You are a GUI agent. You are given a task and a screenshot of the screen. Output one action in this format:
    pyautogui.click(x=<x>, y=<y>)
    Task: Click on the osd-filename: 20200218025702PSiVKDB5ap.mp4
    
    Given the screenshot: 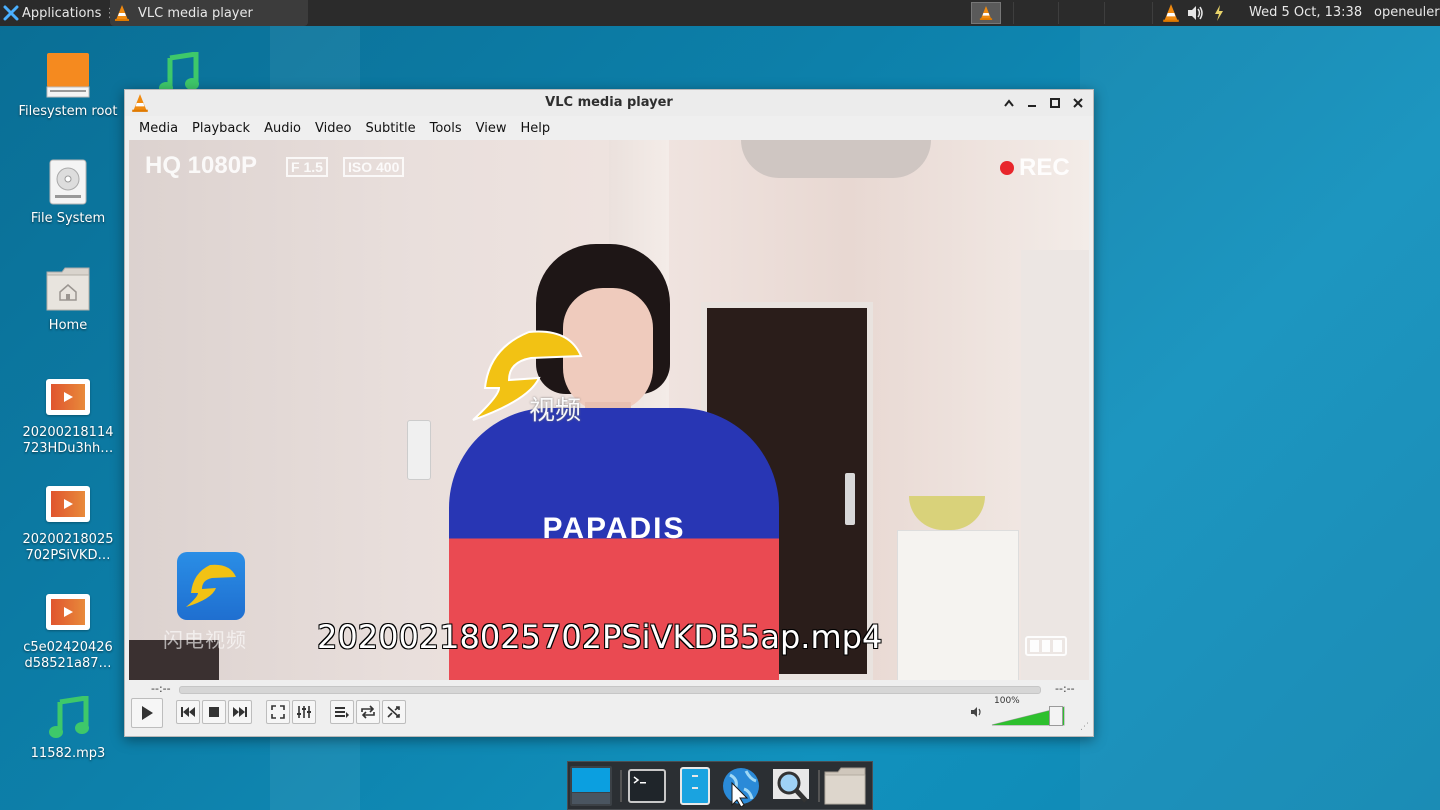 What is the action you would take?
    pyautogui.click(x=600, y=637)
    